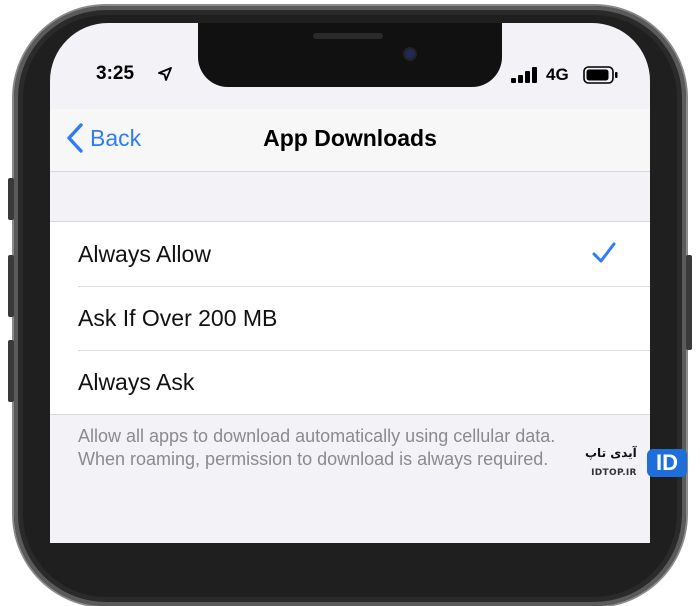 The image size is (700, 606). I want to click on volume-up-button, so click(11, 286).